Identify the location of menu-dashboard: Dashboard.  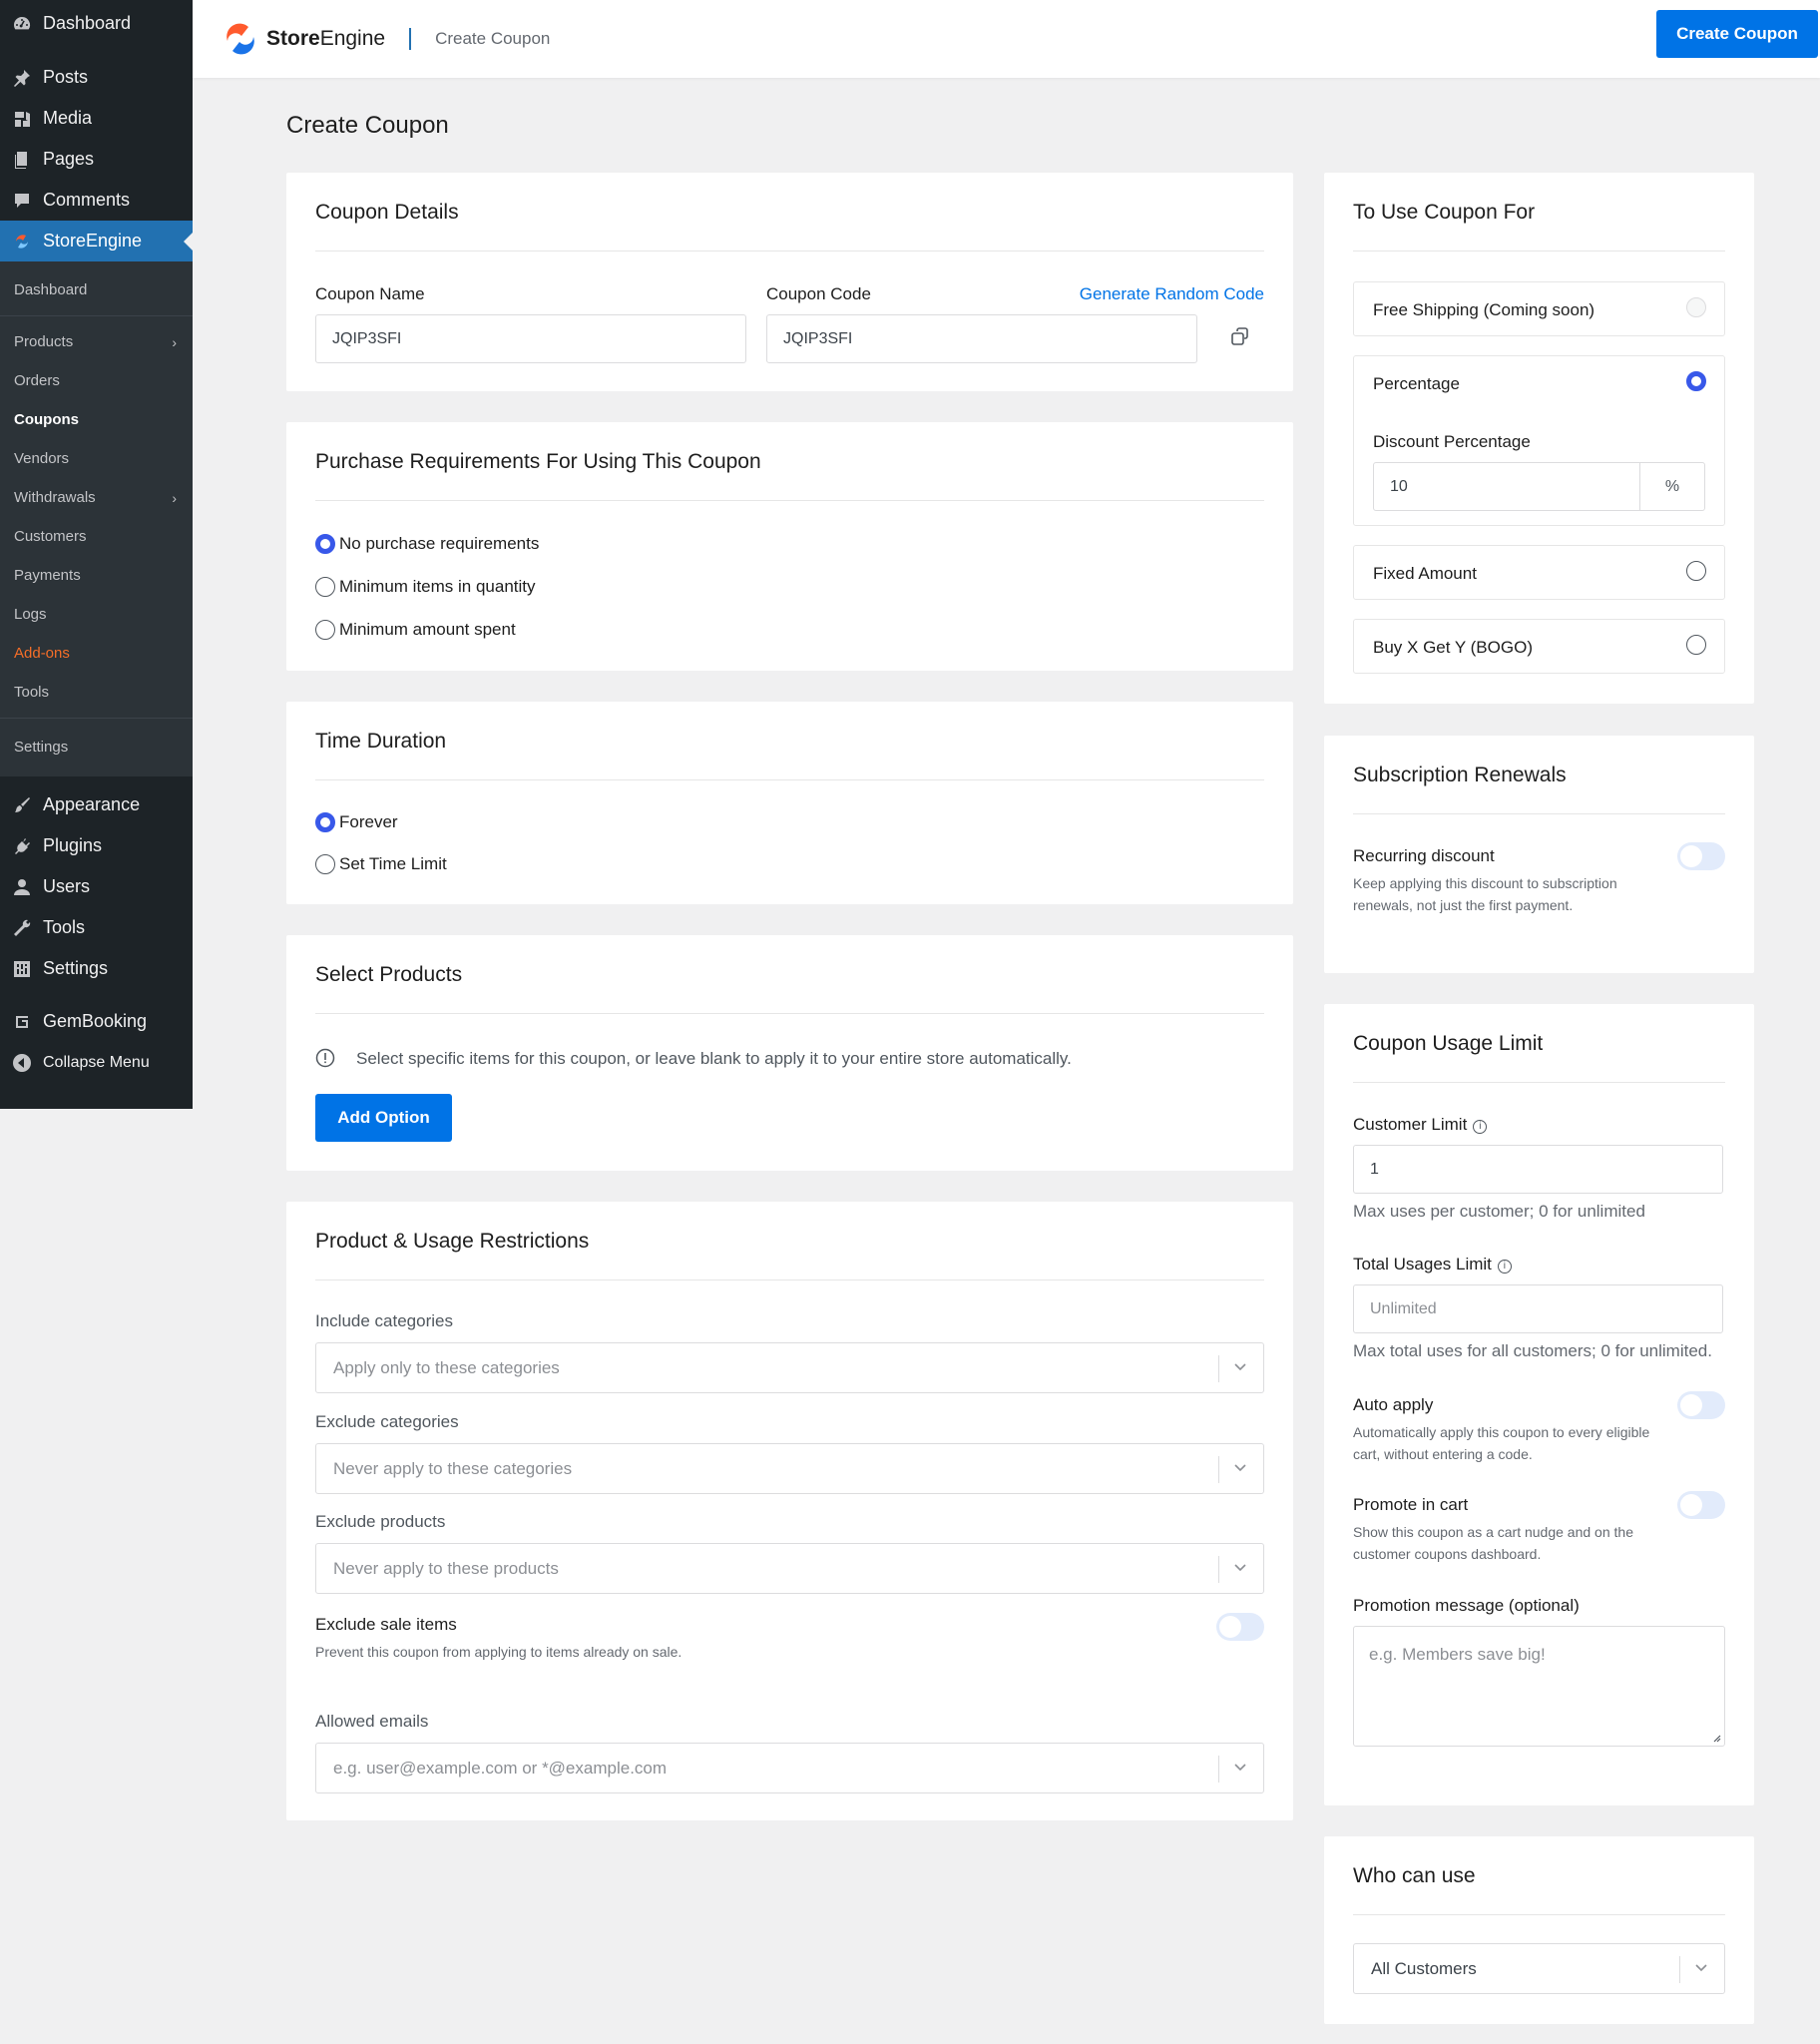
(96, 23).